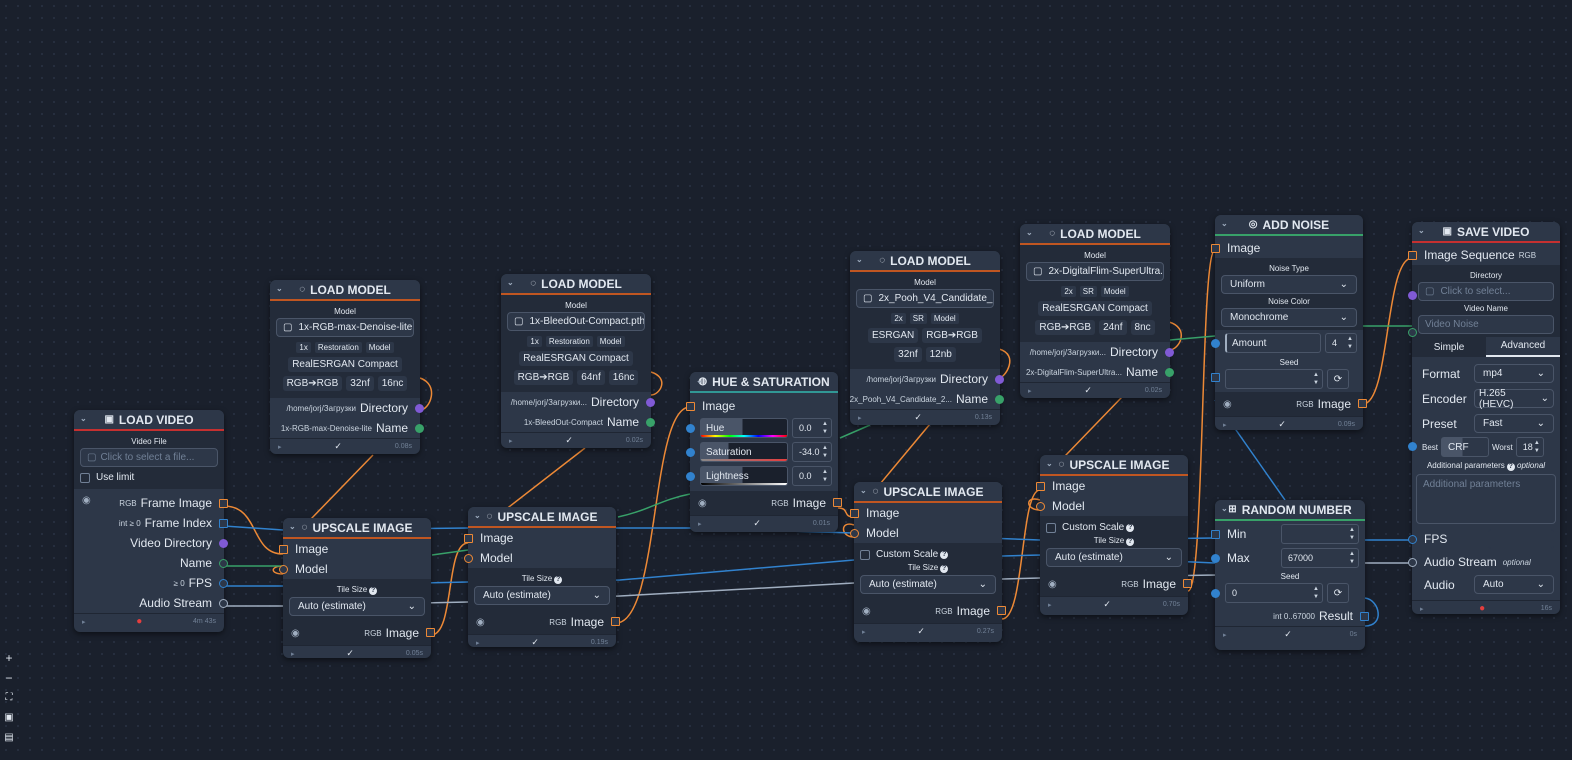  Describe the element at coordinates (1514, 399) in the screenshot. I see `encoder-dropdown: H.265 (HEVC) ⌄` at that location.